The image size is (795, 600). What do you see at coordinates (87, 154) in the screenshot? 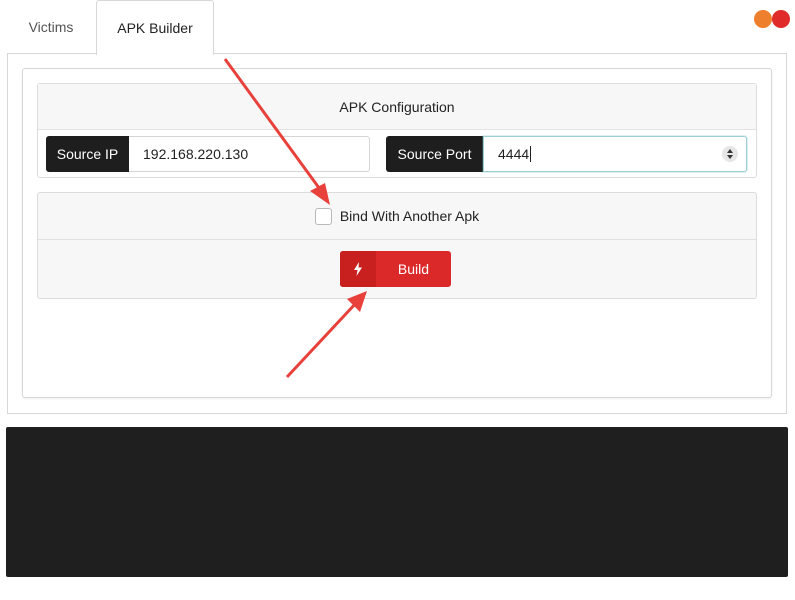
I see `source-ip-label: Source IP` at bounding box center [87, 154].